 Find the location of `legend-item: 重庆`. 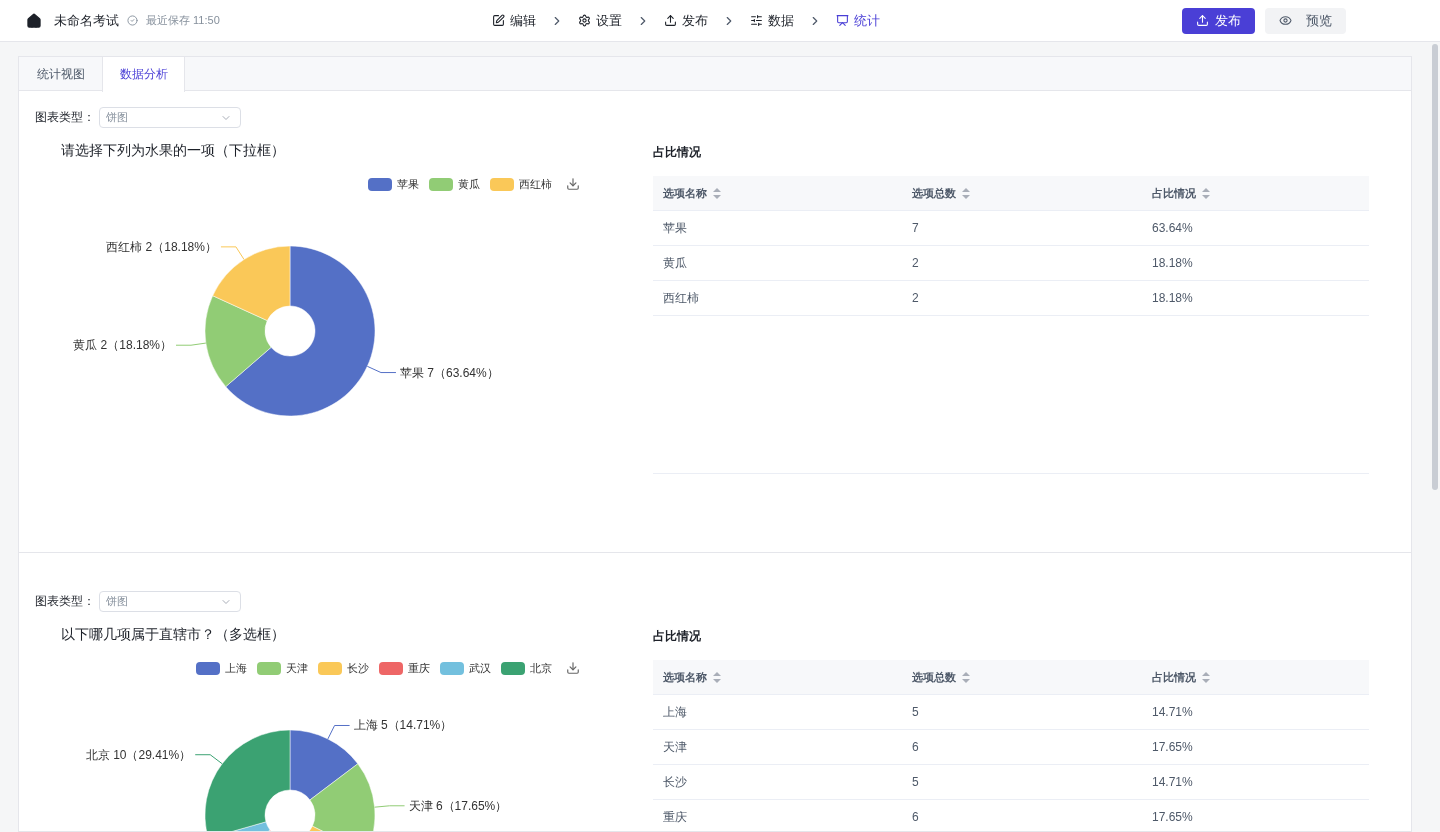

legend-item: 重庆 is located at coordinates (404, 668).